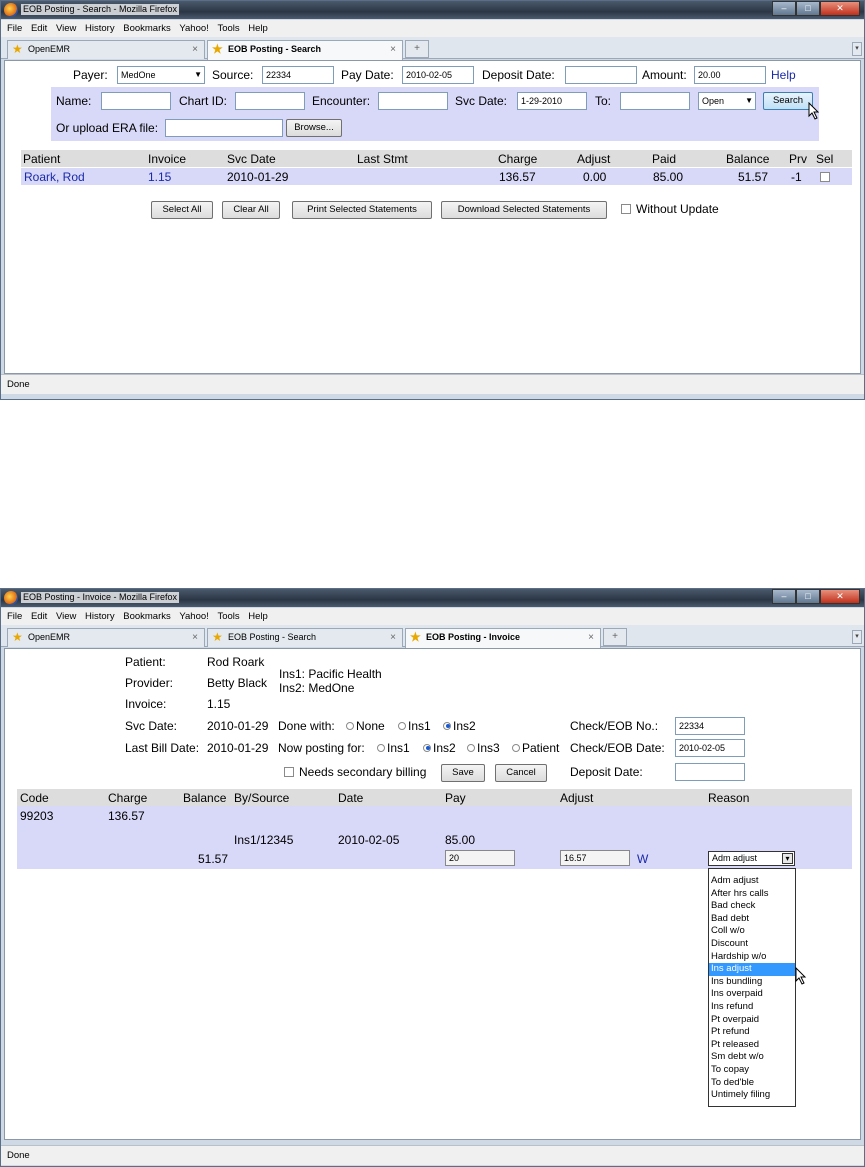  I want to click on dropdown-option: Pt refund, so click(752, 1032).